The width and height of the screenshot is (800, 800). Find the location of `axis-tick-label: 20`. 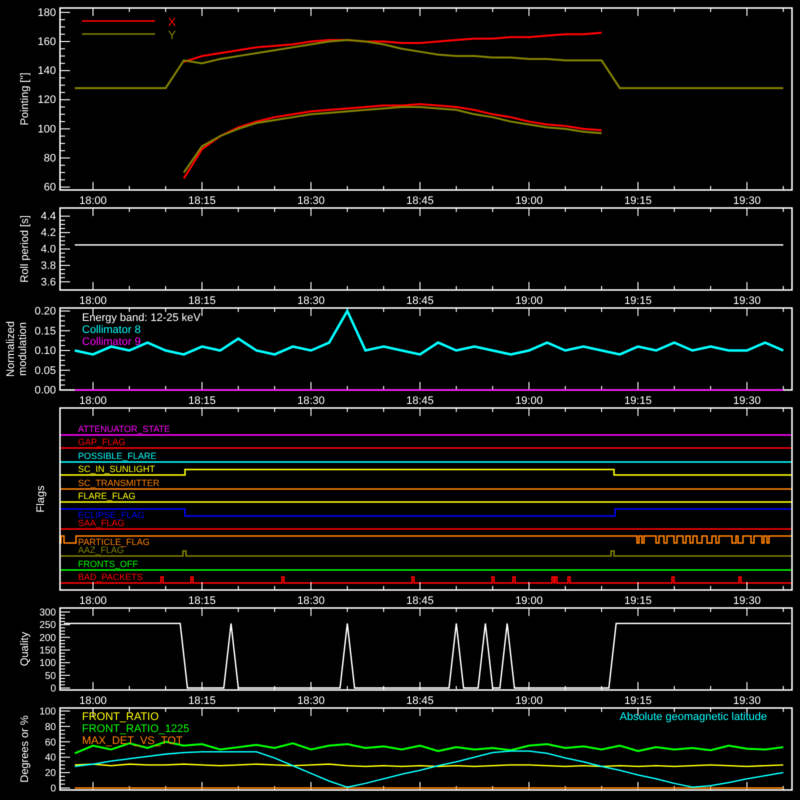

axis-tick-label: 20 is located at coordinates (50, 774).